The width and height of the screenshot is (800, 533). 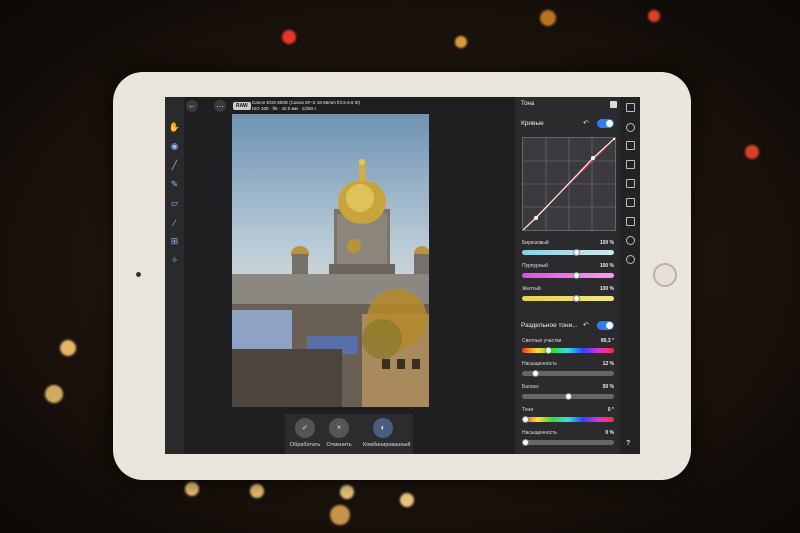 I want to click on highlights-value: 89,3 °, so click(x=607, y=341).